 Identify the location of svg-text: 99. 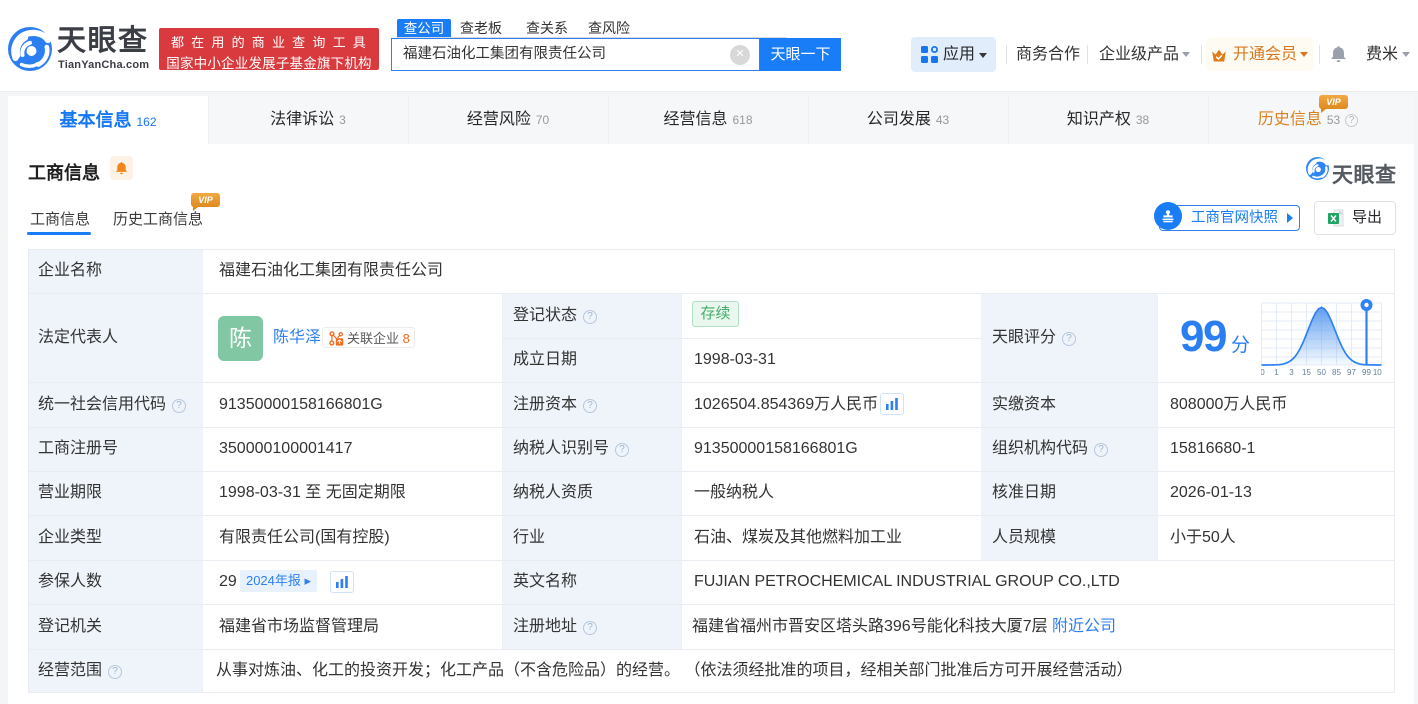
(1366, 372).